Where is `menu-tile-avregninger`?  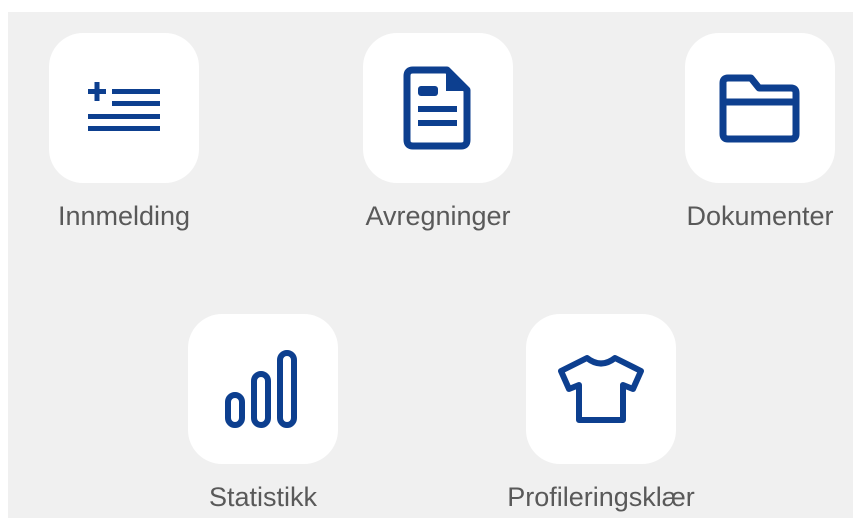
menu-tile-avregninger is located at coordinates (438, 108).